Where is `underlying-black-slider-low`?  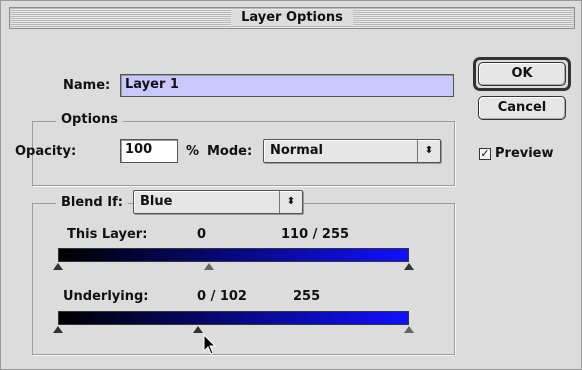
underlying-black-slider-low is located at coordinates (58, 329).